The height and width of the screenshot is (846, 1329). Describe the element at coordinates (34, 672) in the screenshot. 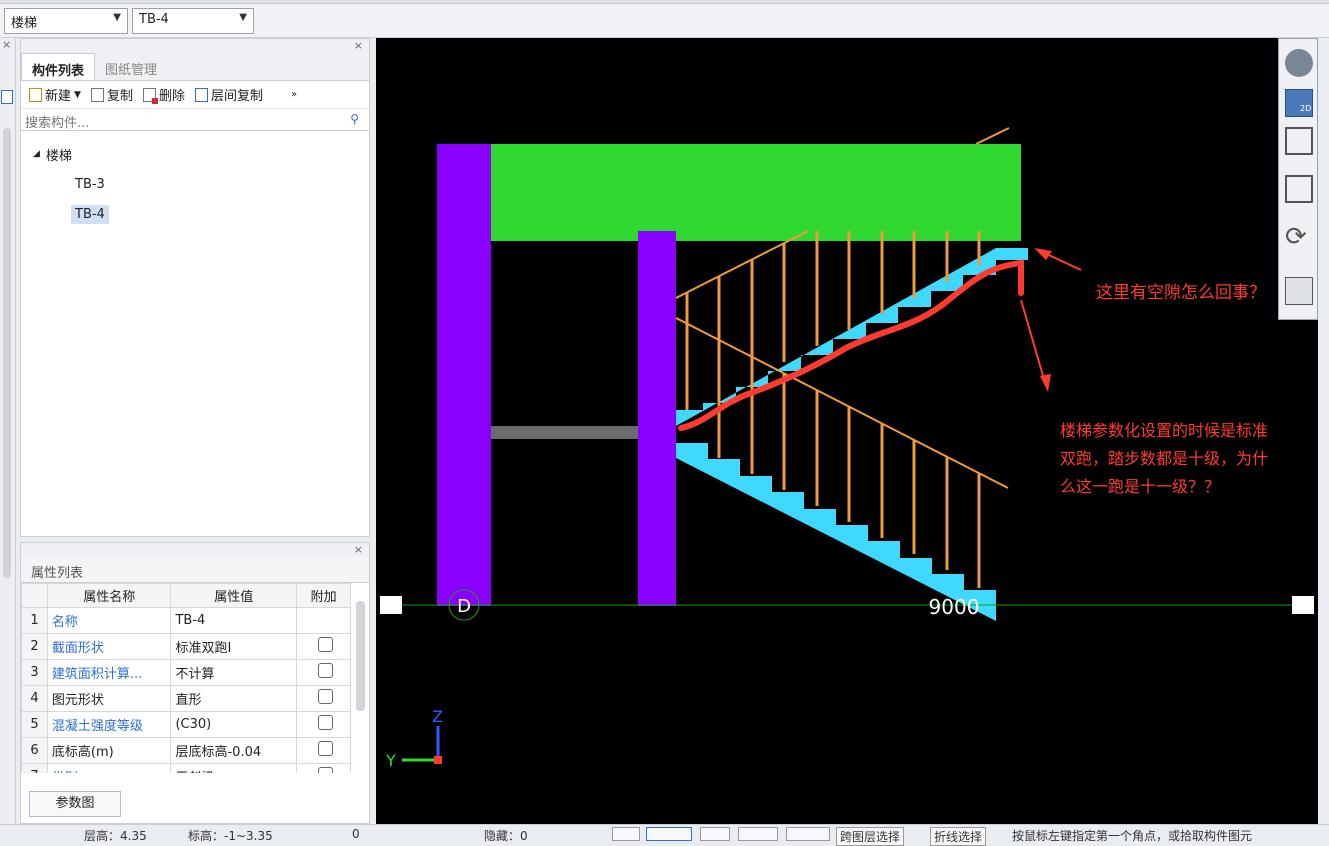

I see `row-number: 3` at that location.